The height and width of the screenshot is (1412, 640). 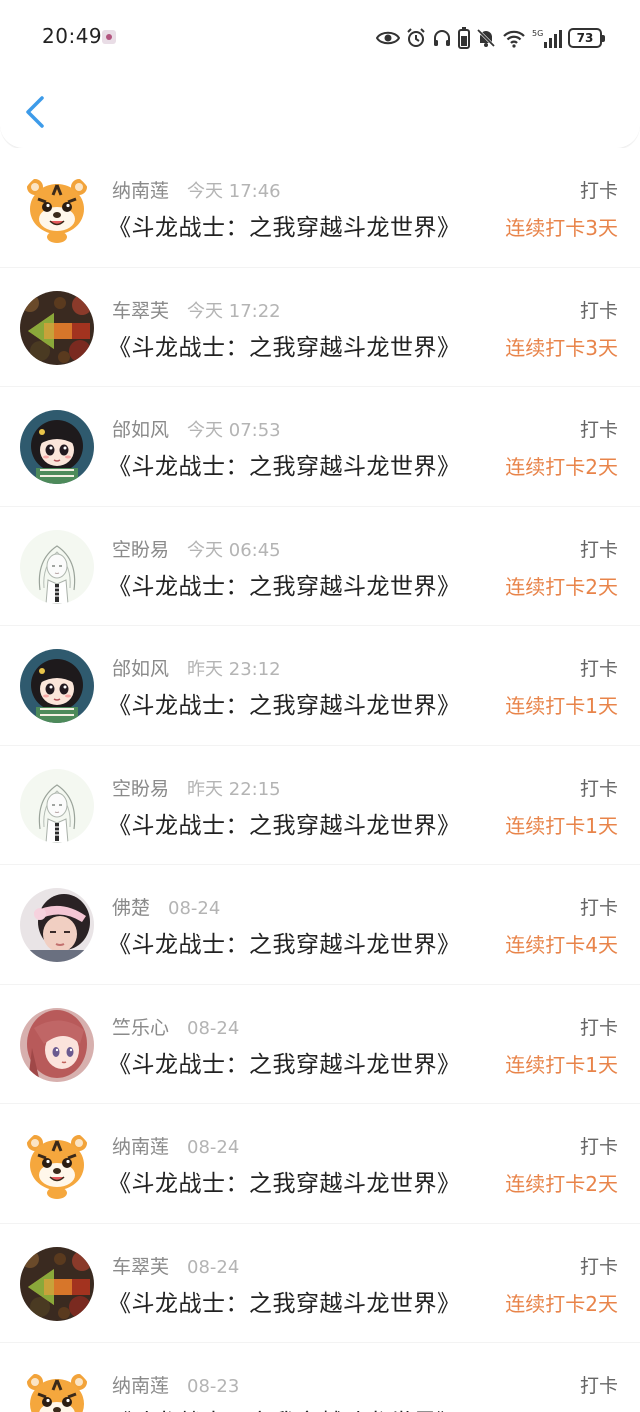 I want to click on streak-count: 连续打卡4天, so click(x=561, y=945).